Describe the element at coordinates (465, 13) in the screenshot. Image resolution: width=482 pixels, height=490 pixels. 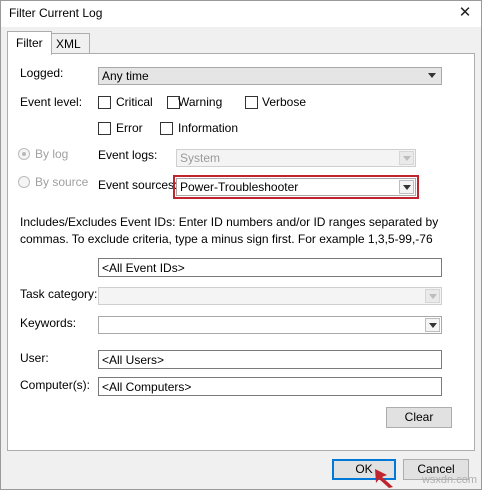
I see `close-icon: ✕` at that location.